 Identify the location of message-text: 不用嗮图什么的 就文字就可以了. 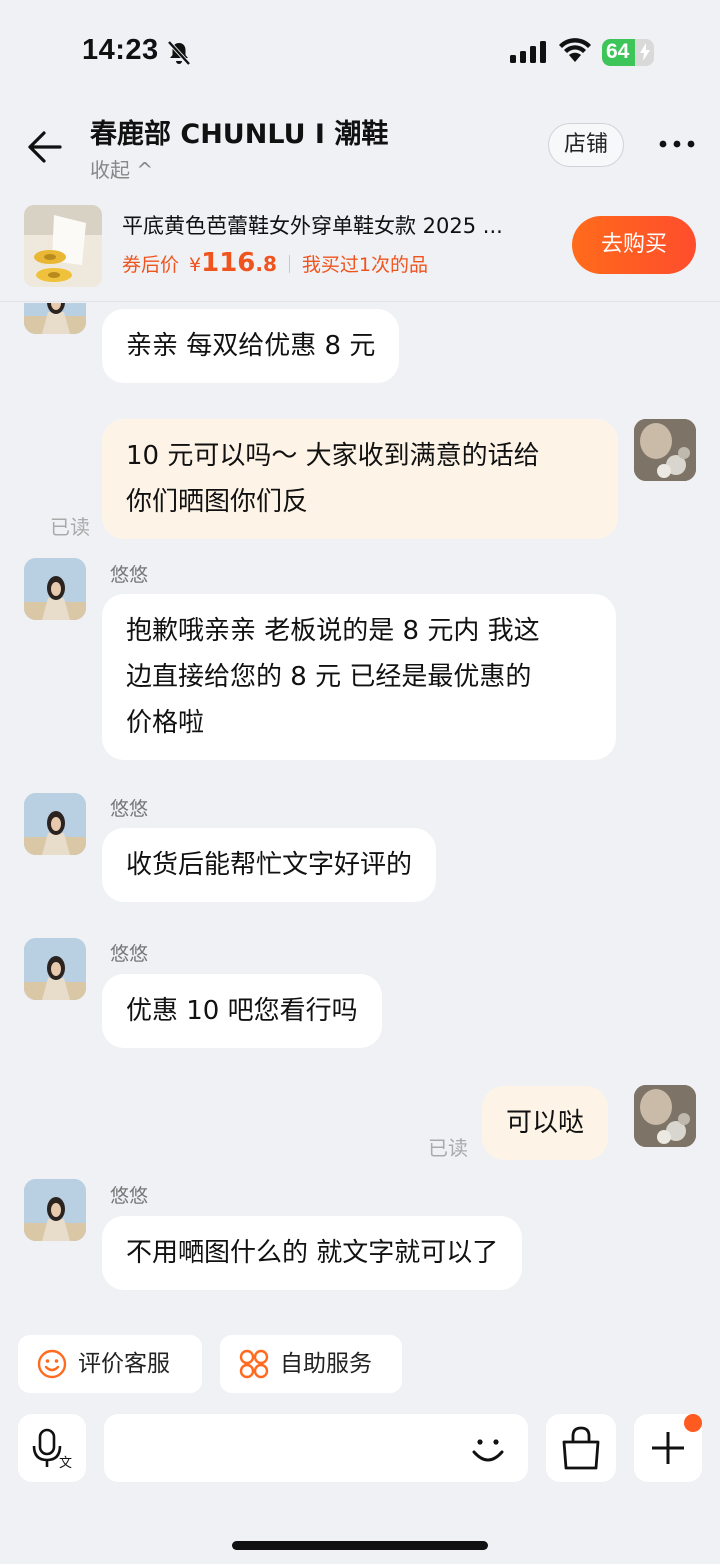
(312, 1253).